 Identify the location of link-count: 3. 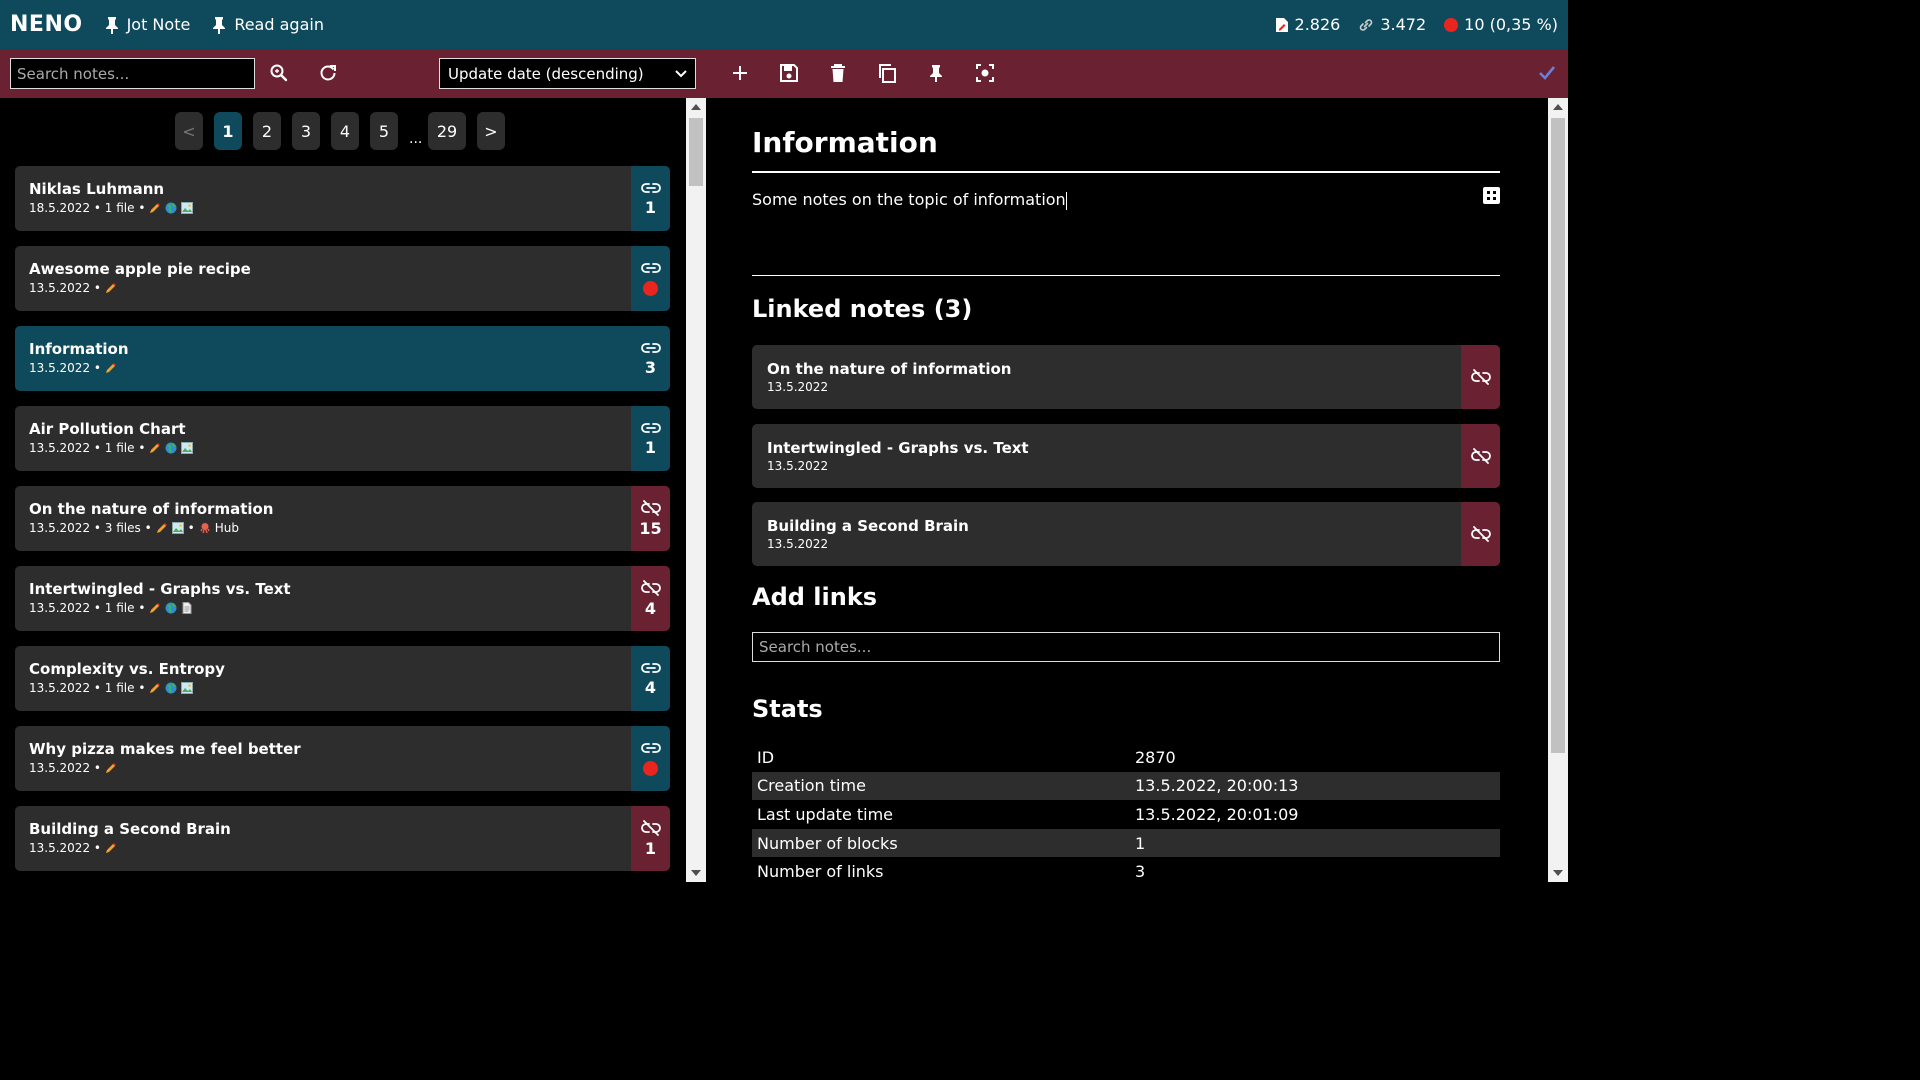
(650, 367).